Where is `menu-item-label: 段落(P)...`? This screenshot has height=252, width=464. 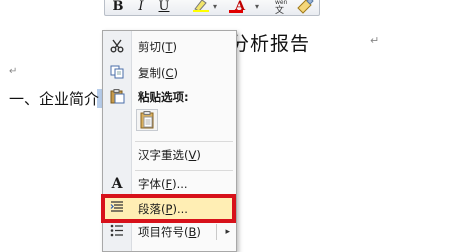 menu-item-label: 段落(P)... is located at coordinates (163, 209).